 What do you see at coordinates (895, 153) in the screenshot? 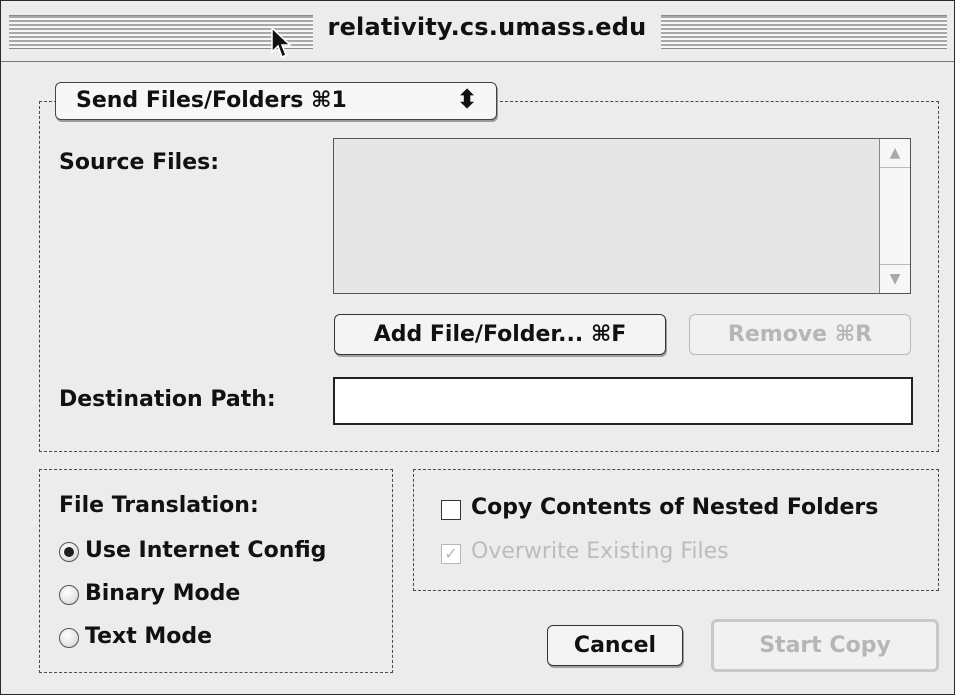
I see `scroll-up-arrow-icon: ▲` at bounding box center [895, 153].